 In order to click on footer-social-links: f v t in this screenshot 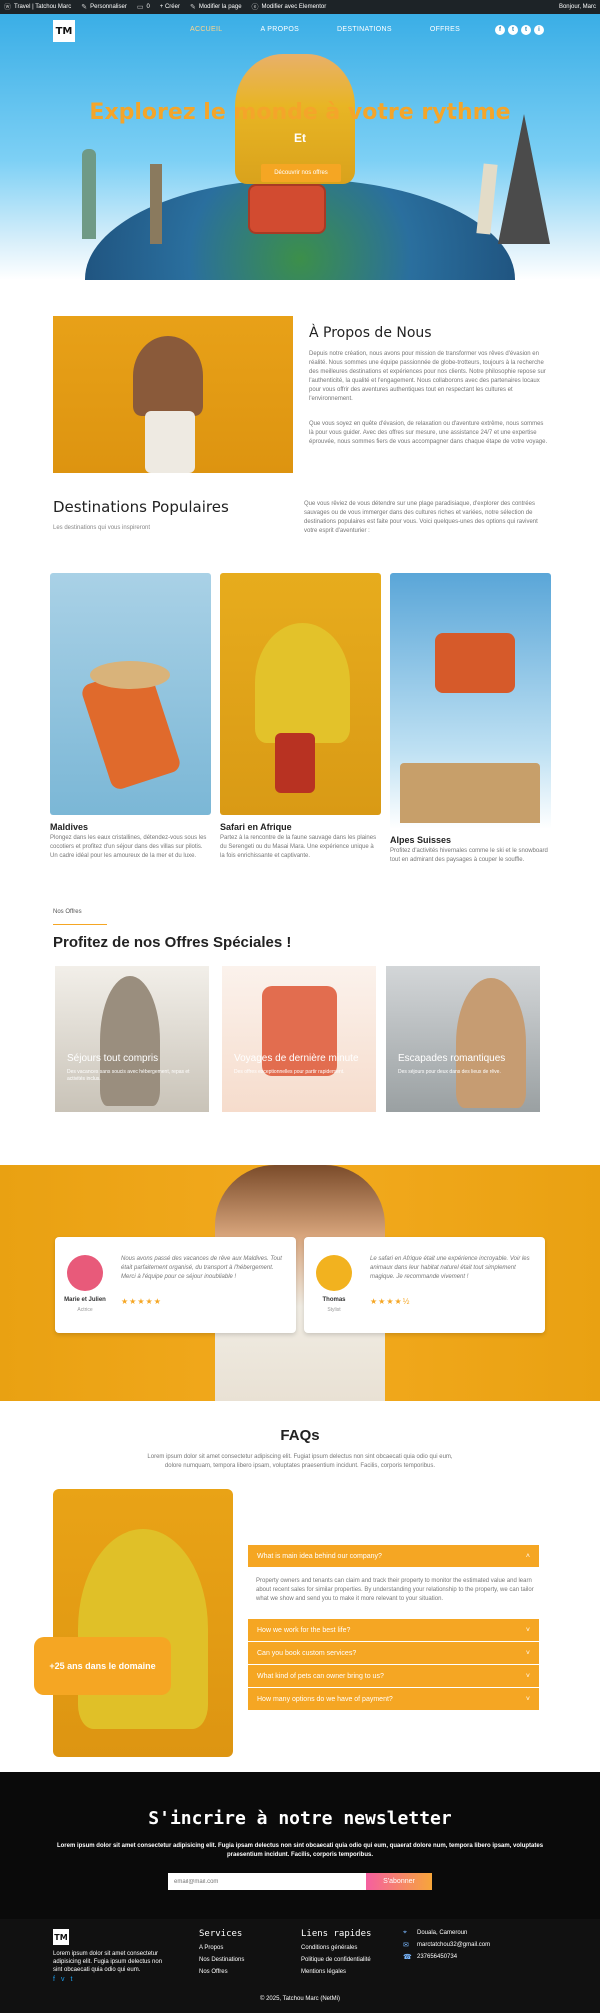, I will do `click(62, 1979)`.